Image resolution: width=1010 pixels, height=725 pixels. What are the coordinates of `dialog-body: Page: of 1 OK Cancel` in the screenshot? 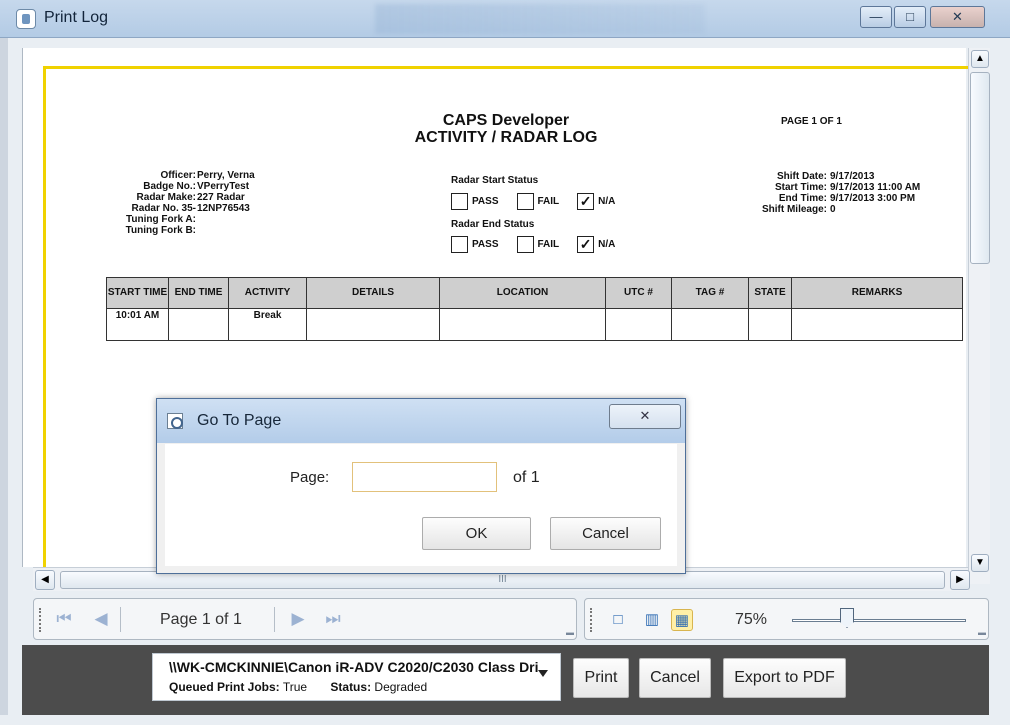 It's located at (421, 505).